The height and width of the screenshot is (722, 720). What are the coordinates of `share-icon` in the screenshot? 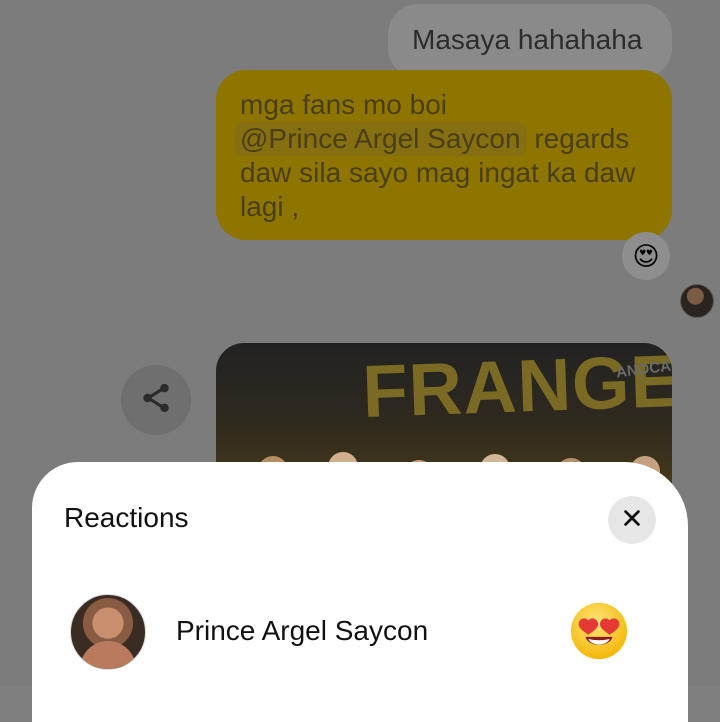 It's located at (156, 400).